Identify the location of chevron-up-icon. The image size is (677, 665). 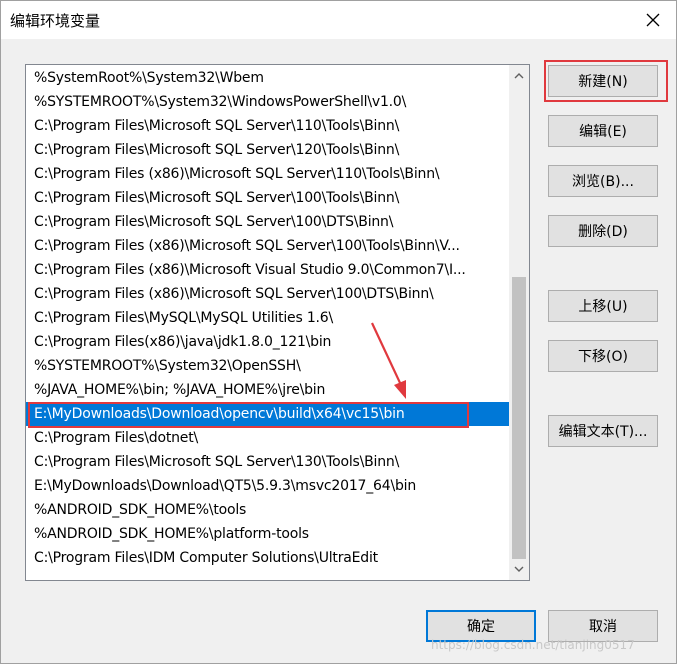
(519, 76).